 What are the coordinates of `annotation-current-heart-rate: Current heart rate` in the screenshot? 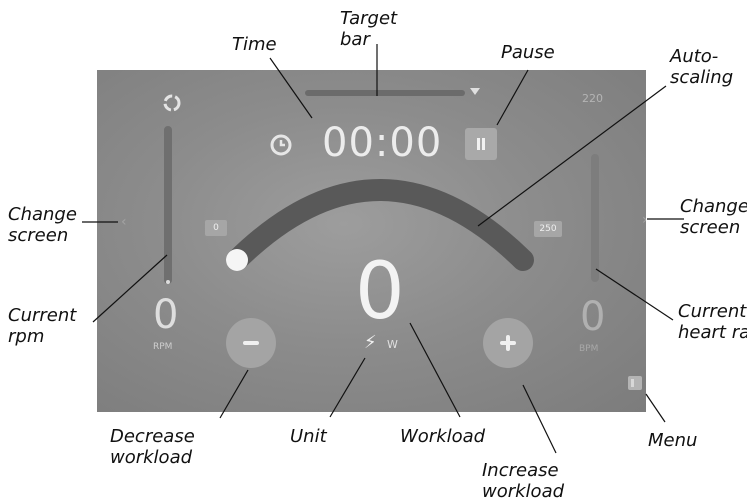 It's located at (712, 322).